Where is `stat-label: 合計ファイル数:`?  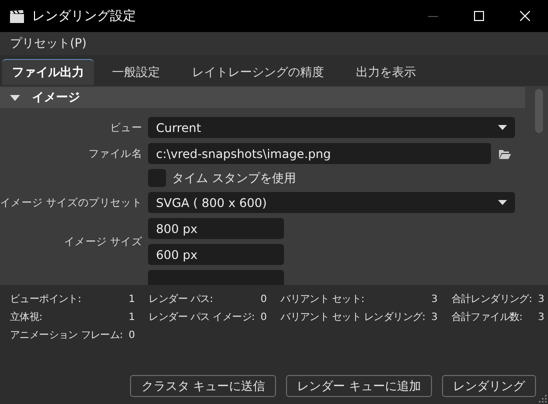
stat-label: 合計ファイル数: is located at coordinates (486, 317).